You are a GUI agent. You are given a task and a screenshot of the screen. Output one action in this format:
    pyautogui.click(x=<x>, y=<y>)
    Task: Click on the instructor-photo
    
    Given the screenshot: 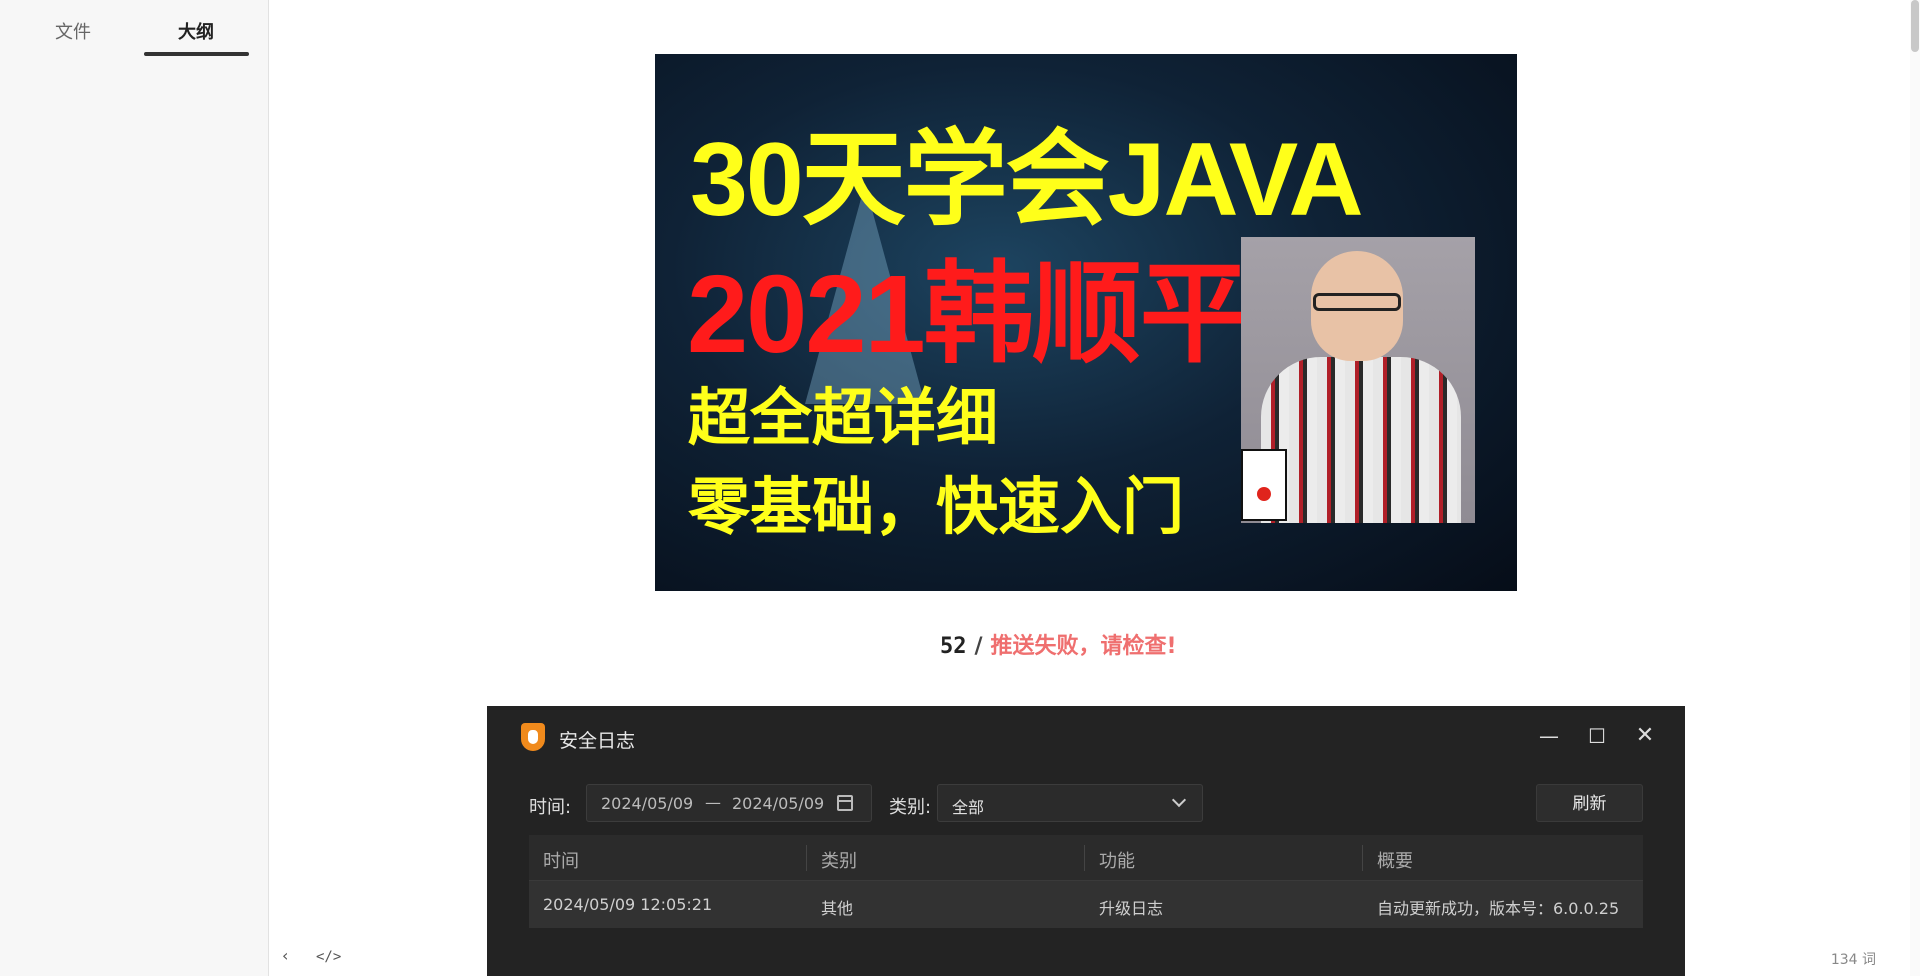 What is the action you would take?
    pyautogui.click(x=1358, y=380)
    